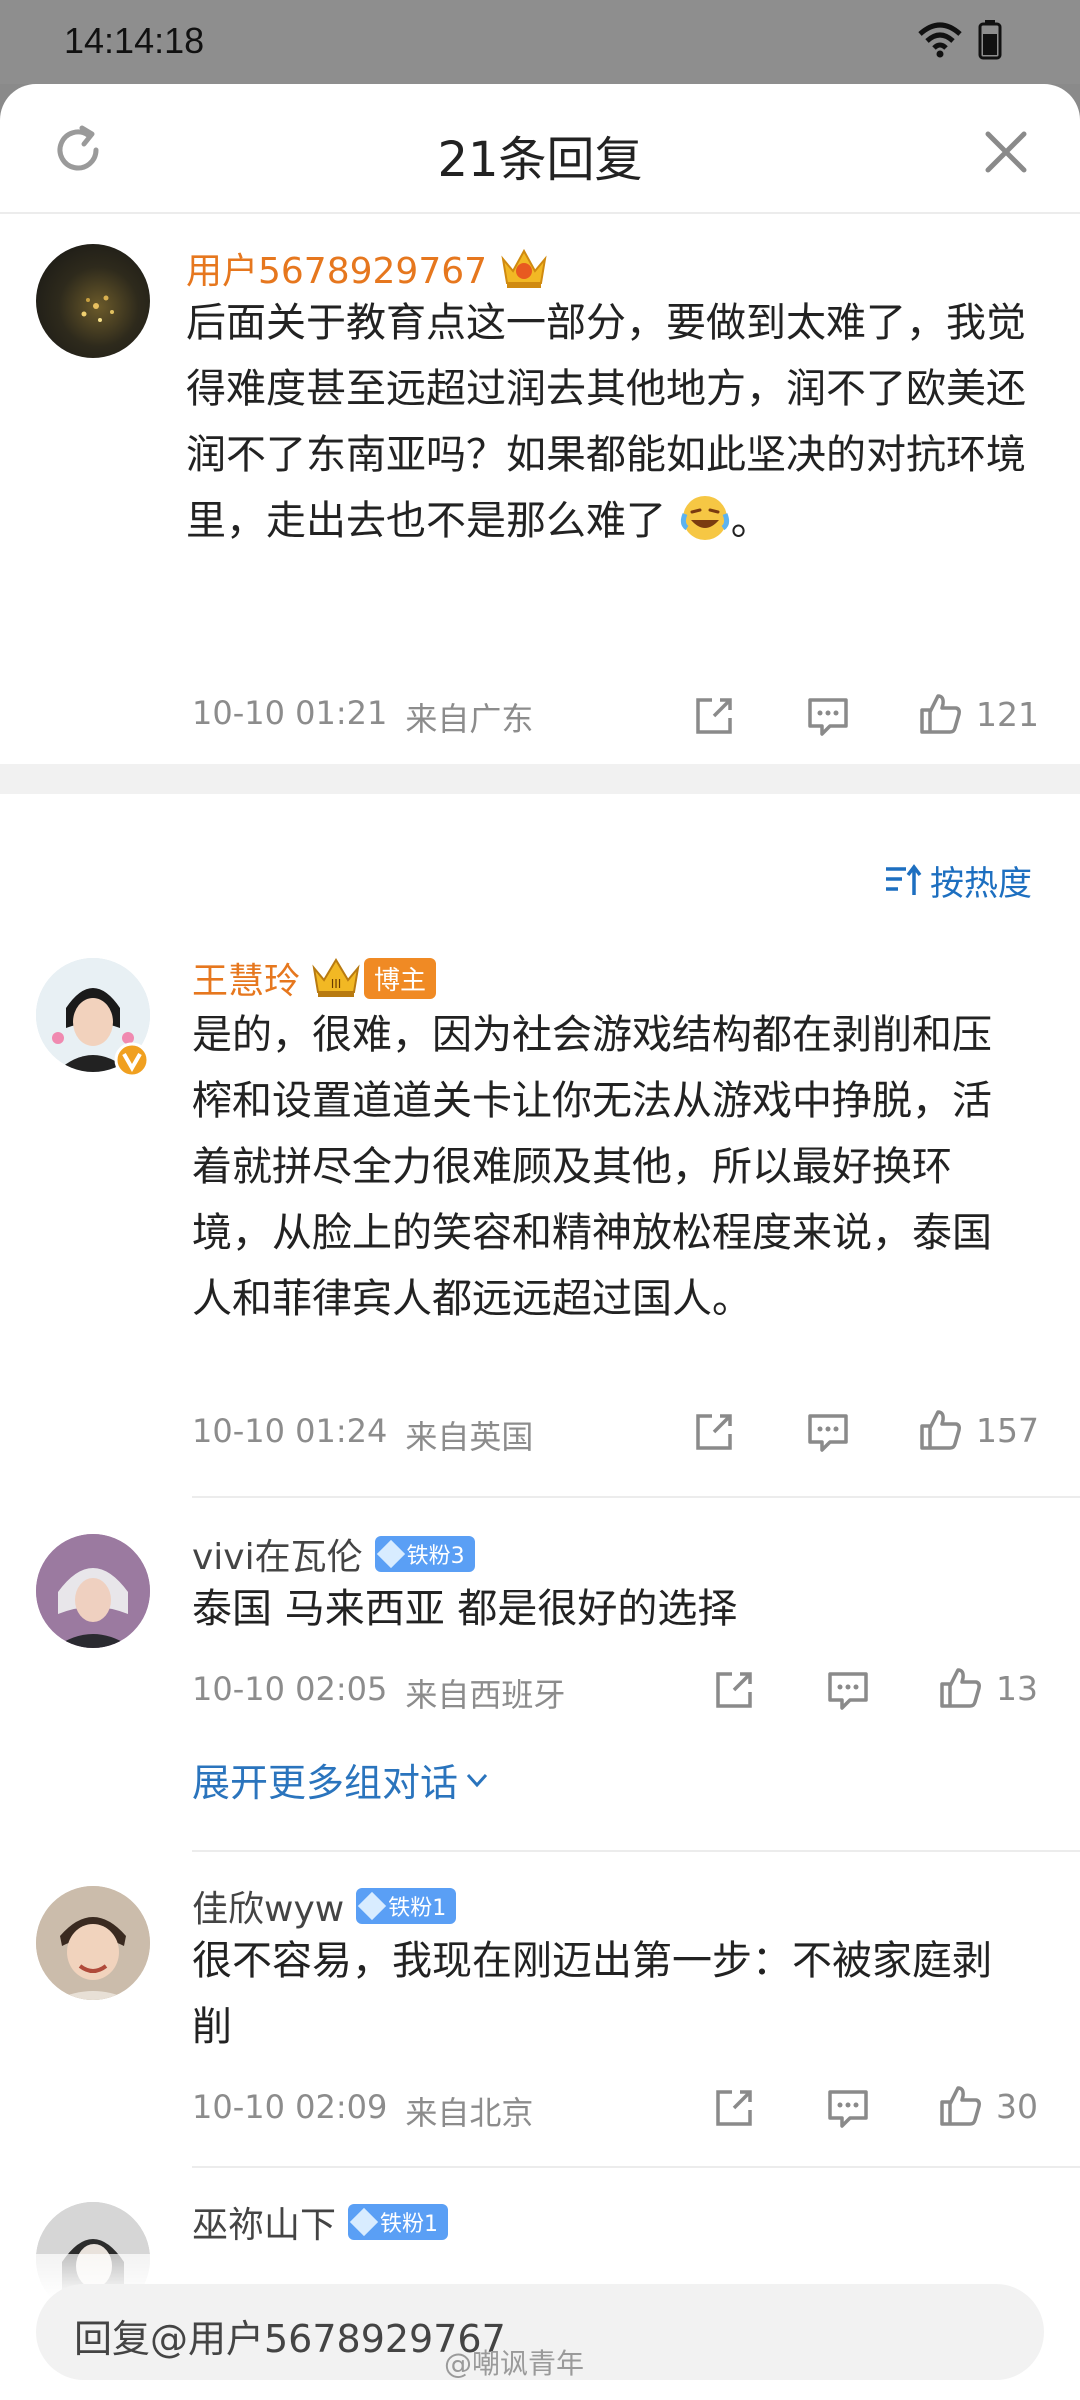 This screenshot has width=1080, height=2400. What do you see at coordinates (469, 1437) in the screenshot?
I see `reply-location: 来自英国` at bounding box center [469, 1437].